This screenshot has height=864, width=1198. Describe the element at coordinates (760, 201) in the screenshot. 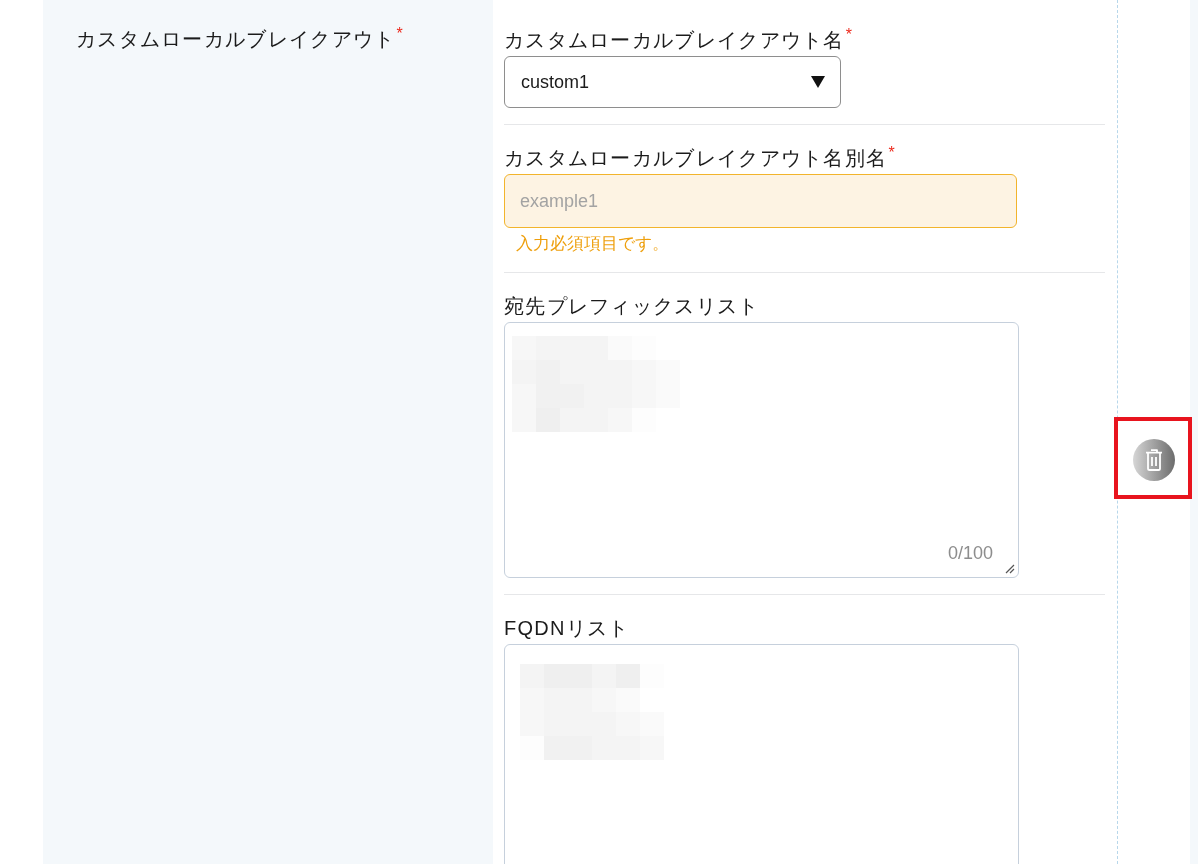

I see `text-input-field: example1` at that location.